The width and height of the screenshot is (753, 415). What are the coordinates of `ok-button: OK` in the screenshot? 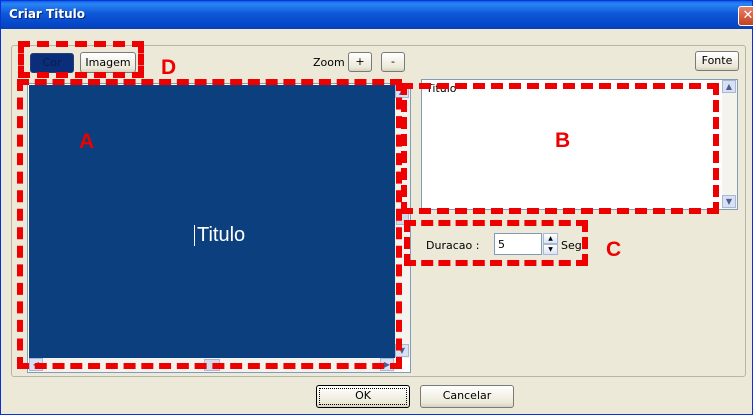 It's located at (363, 396).